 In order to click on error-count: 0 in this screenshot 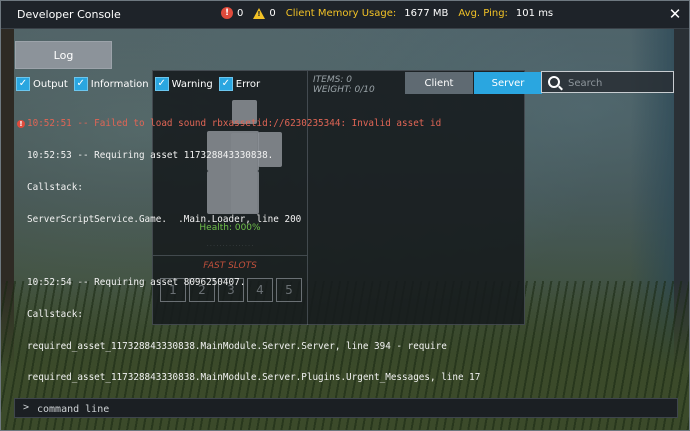, I will do `click(240, 13)`.